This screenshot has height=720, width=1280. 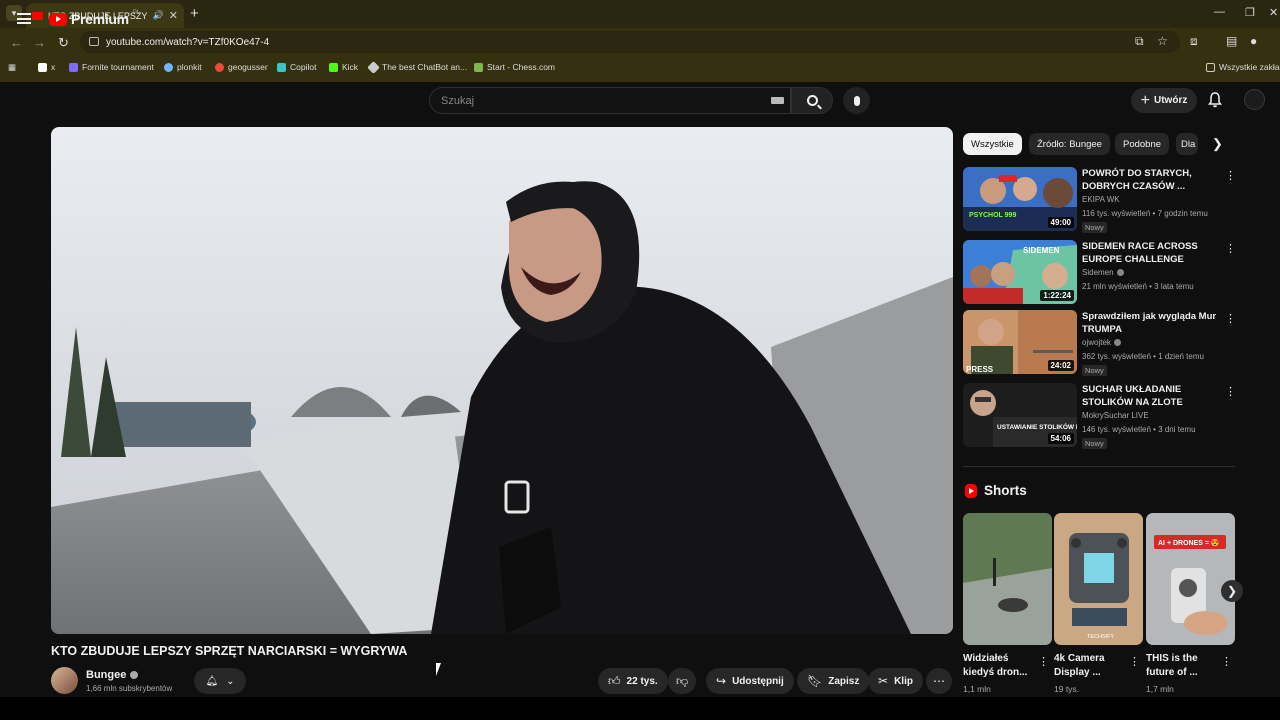 What do you see at coordinates (296, 67) in the screenshot?
I see `bookmark-copilot: Copilot` at bounding box center [296, 67].